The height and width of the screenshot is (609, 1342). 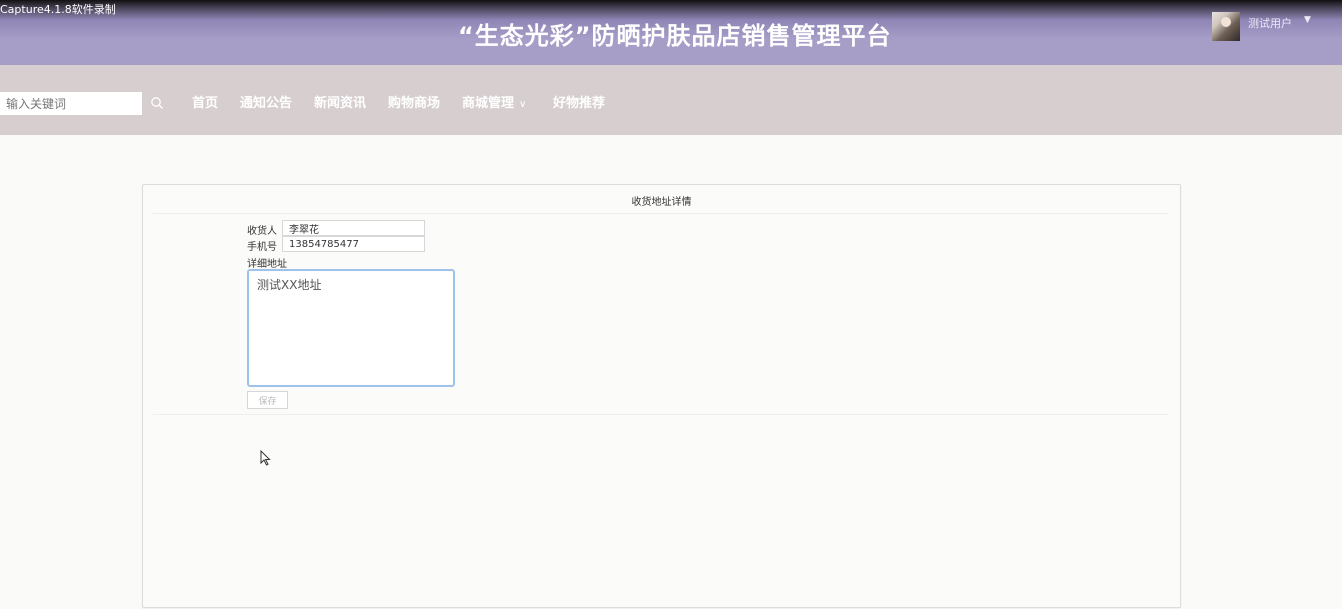 What do you see at coordinates (266, 101) in the screenshot?
I see `nav-item-notices: 通知公告` at bounding box center [266, 101].